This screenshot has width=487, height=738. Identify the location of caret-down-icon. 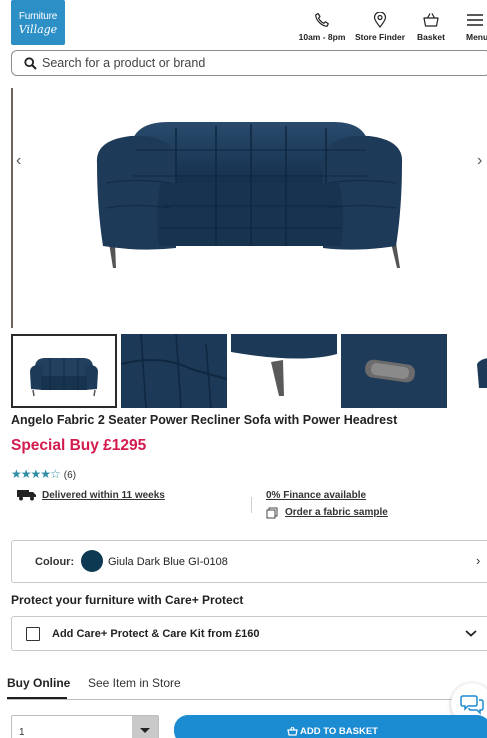
(145, 730).